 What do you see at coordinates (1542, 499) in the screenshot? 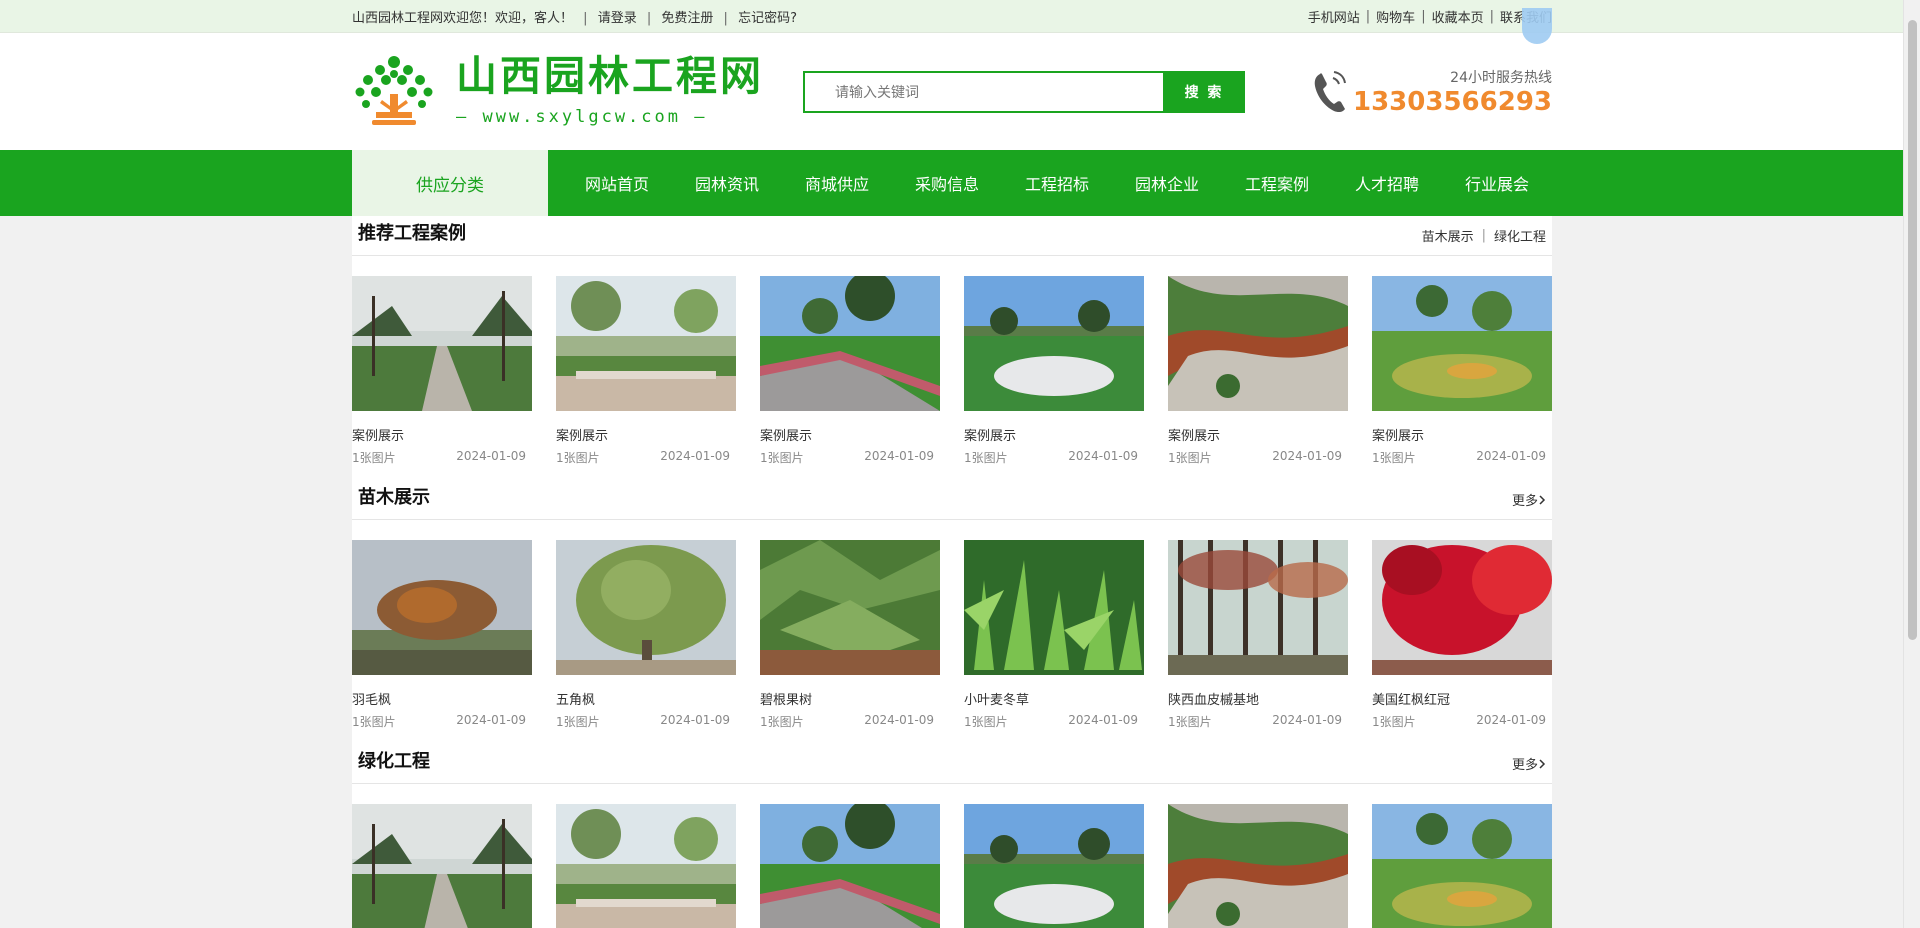
I see `chevron-right-icon` at bounding box center [1542, 499].